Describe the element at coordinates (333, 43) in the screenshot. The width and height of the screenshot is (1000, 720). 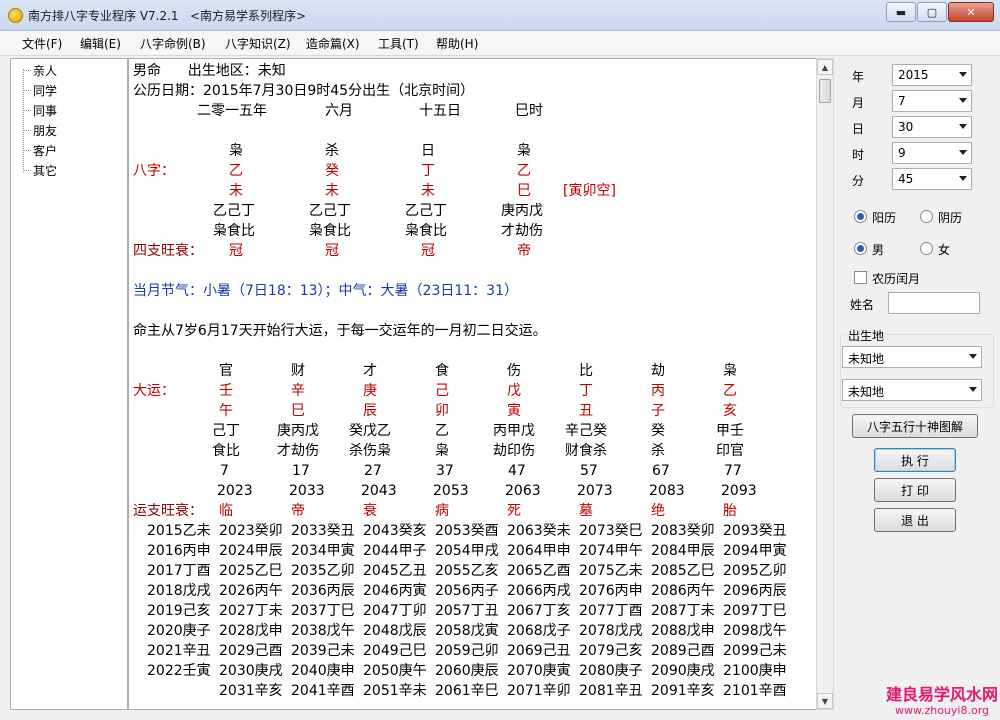
I see `menu-zaoming: 造命篇(X)` at that location.